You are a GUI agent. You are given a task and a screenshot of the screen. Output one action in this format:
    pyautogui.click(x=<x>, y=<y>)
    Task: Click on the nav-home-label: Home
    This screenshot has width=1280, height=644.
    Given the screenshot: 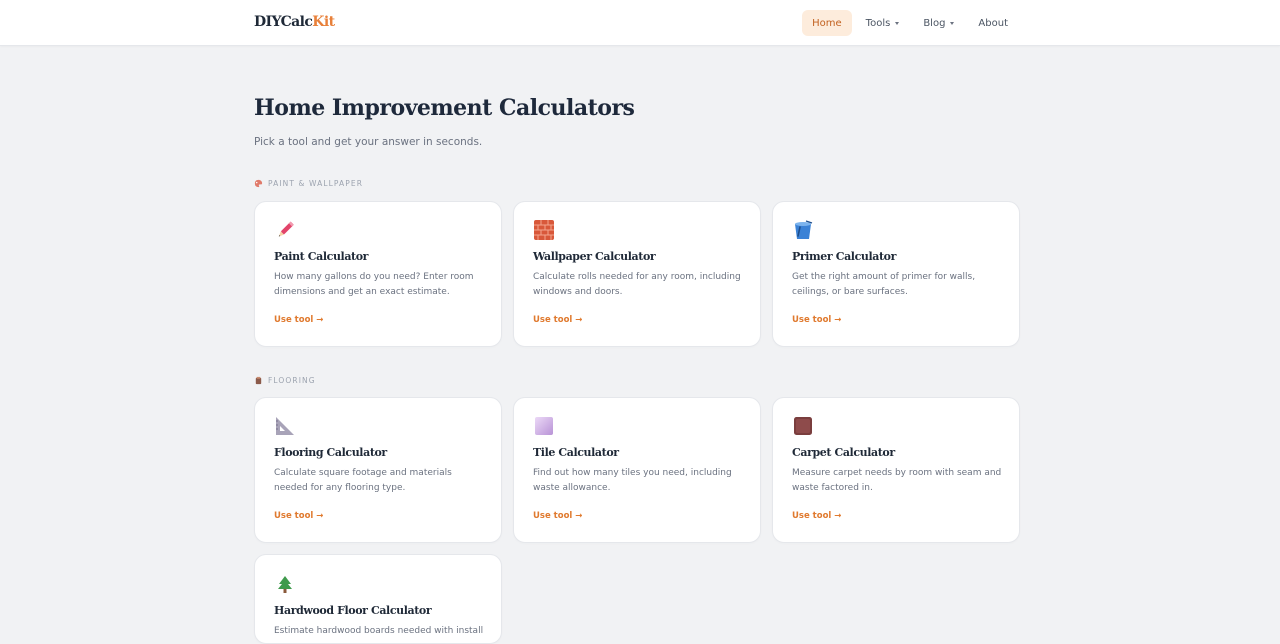 What is the action you would take?
    pyautogui.click(x=827, y=23)
    